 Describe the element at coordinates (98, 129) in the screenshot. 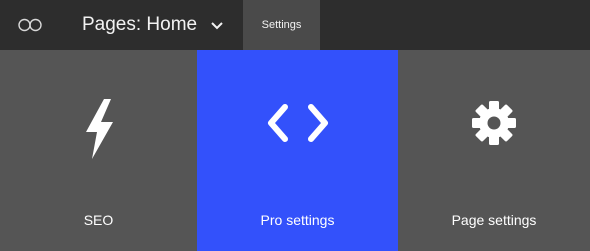

I see `lightning-icon` at that location.